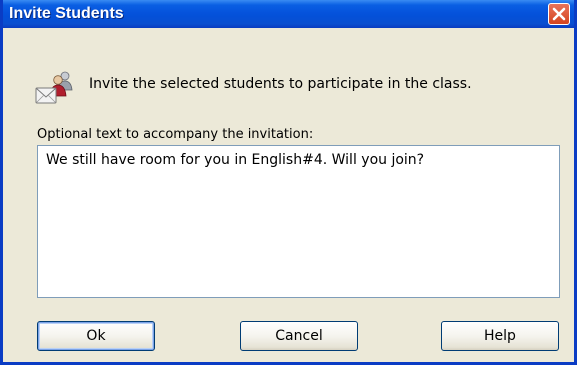 This screenshot has height=365, width=577. Describe the element at coordinates (288, 14) in the screenshot. I see `title-bar: Invite Students` at that location.